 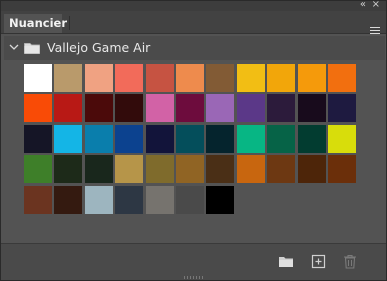 What do you see at coordinates (376, 5) in the screenshot?
I see `close-icon: ×` at bounding box center [376, 5].